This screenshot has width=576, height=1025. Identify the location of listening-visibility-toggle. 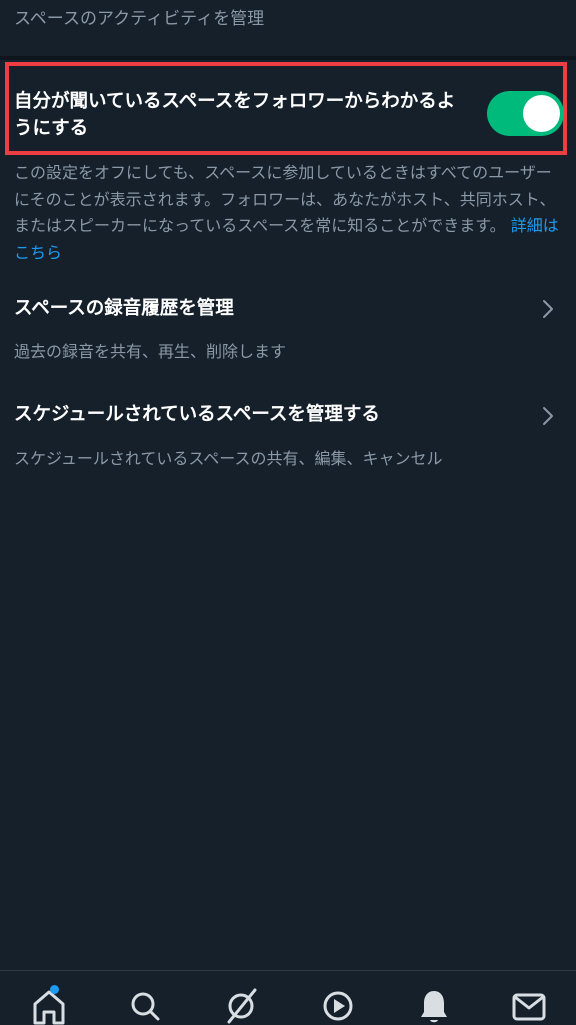
(525, 113).